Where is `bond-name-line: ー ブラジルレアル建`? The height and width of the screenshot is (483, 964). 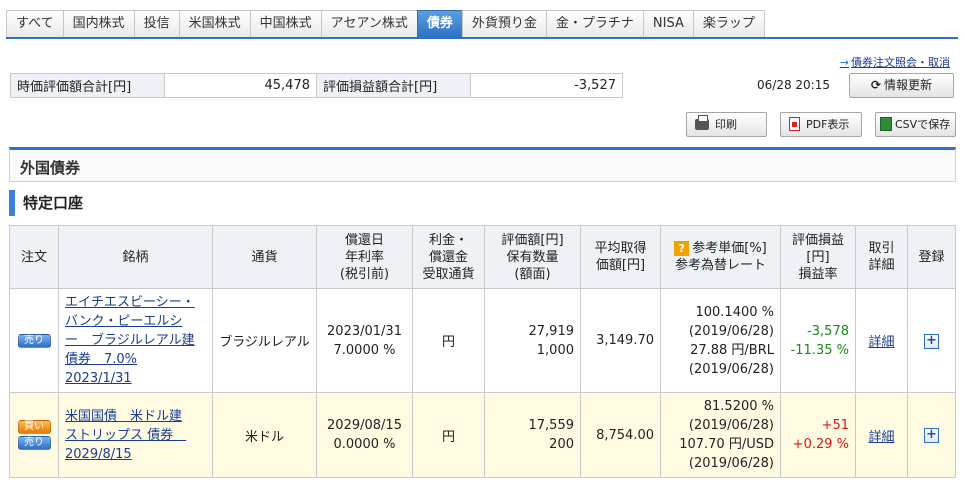 bond-name-line: ー ブラジルレアル建 is located at coordinates (130, 340).